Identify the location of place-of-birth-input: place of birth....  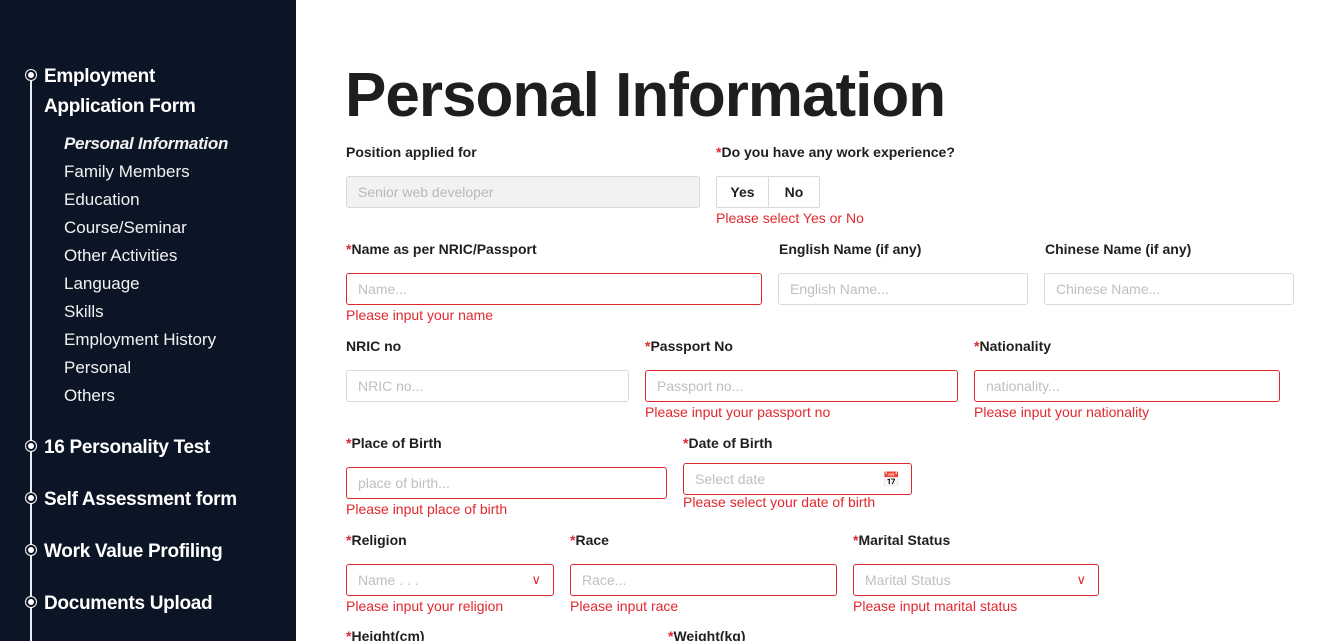
(506, 483).